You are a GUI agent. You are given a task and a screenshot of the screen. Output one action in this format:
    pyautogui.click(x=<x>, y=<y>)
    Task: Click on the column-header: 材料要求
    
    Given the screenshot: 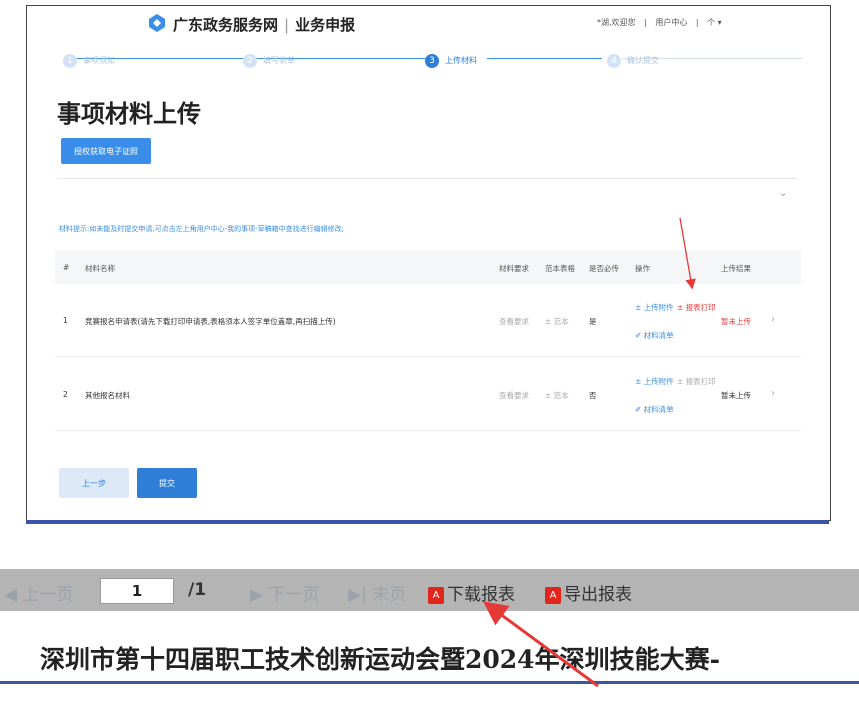 What is the action you would take?
    pyautogui.click(x=514, y=268)
    